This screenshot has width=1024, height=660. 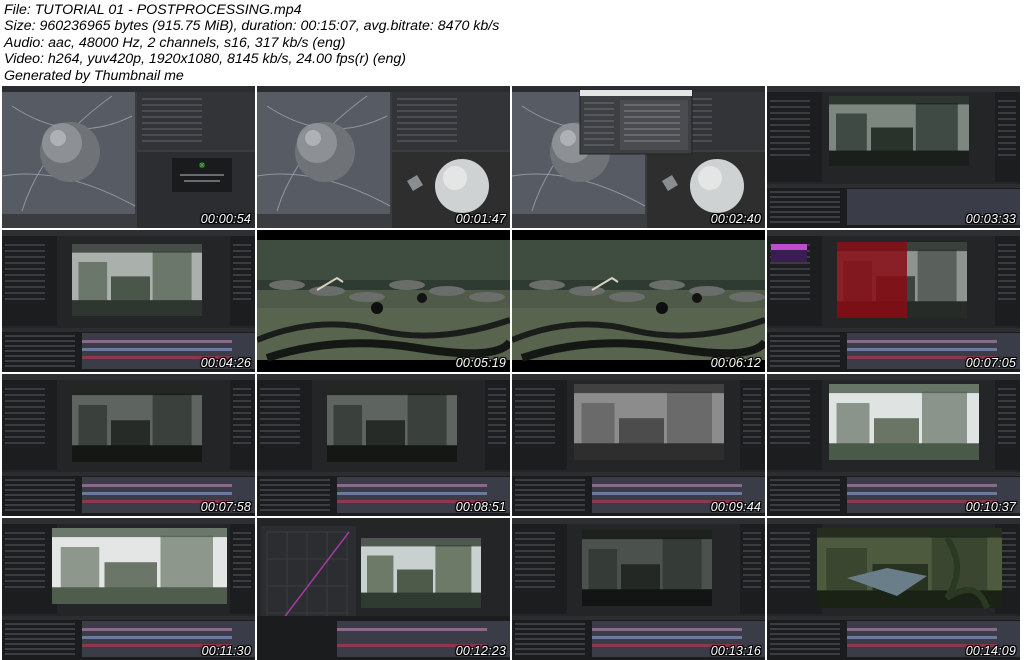 I want to click on timestamp: 00:13:16, so click(x=735, y=651).